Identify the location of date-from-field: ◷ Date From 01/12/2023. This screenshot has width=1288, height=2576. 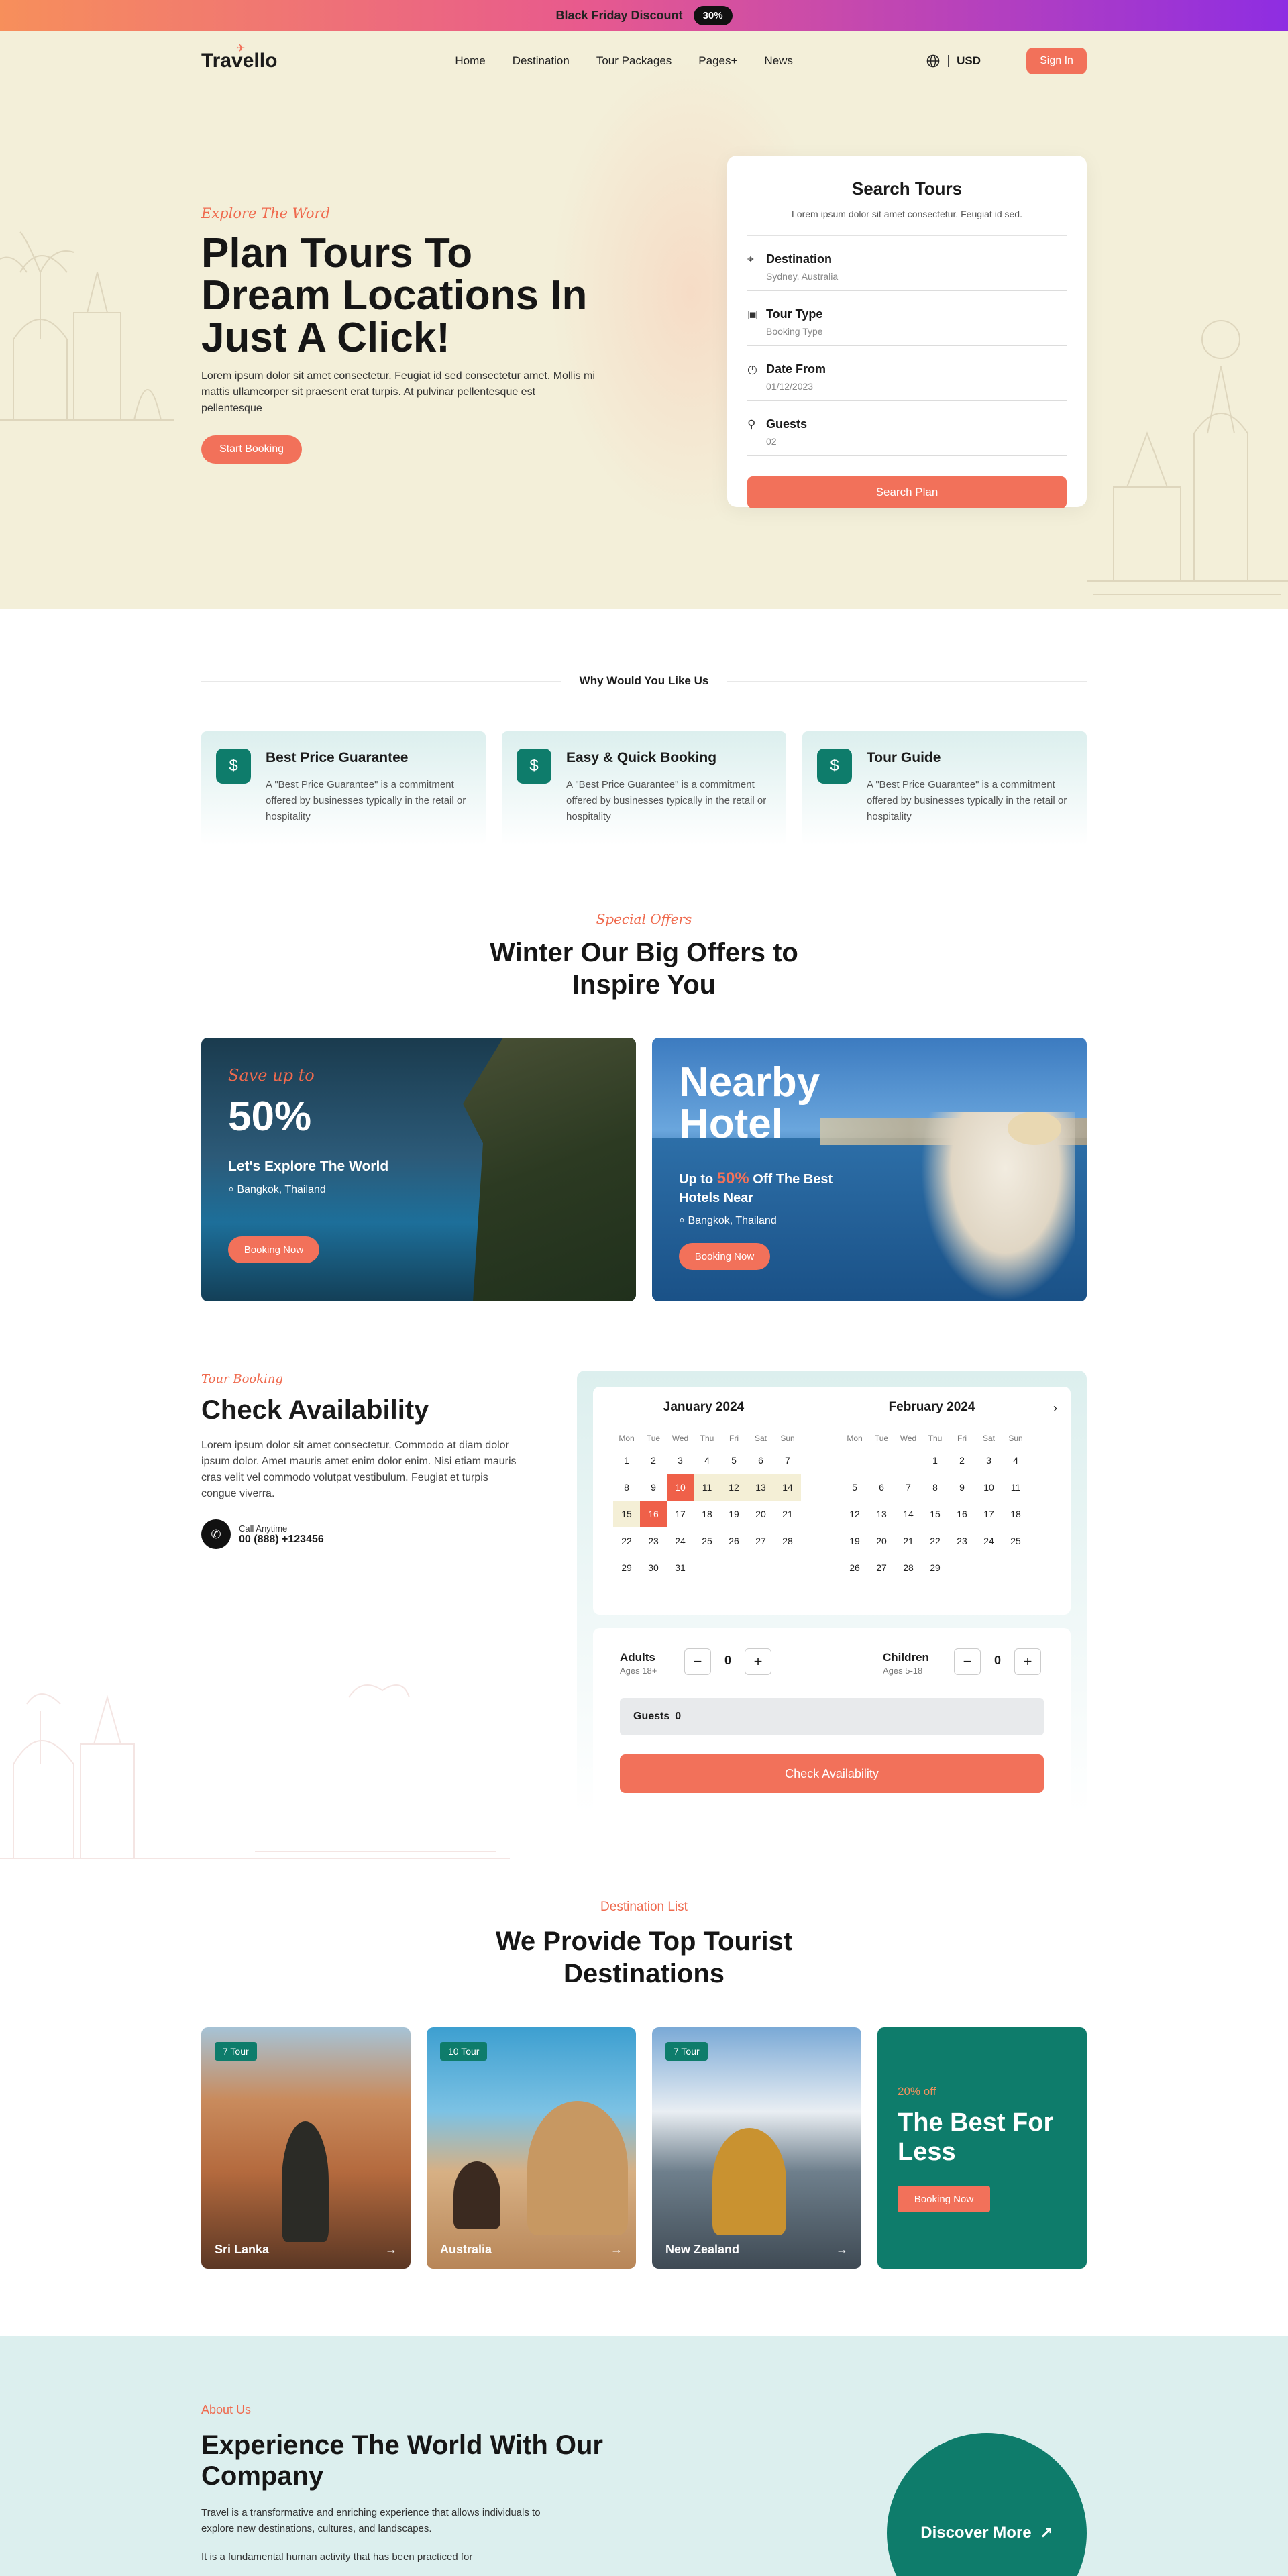
(907, 373).